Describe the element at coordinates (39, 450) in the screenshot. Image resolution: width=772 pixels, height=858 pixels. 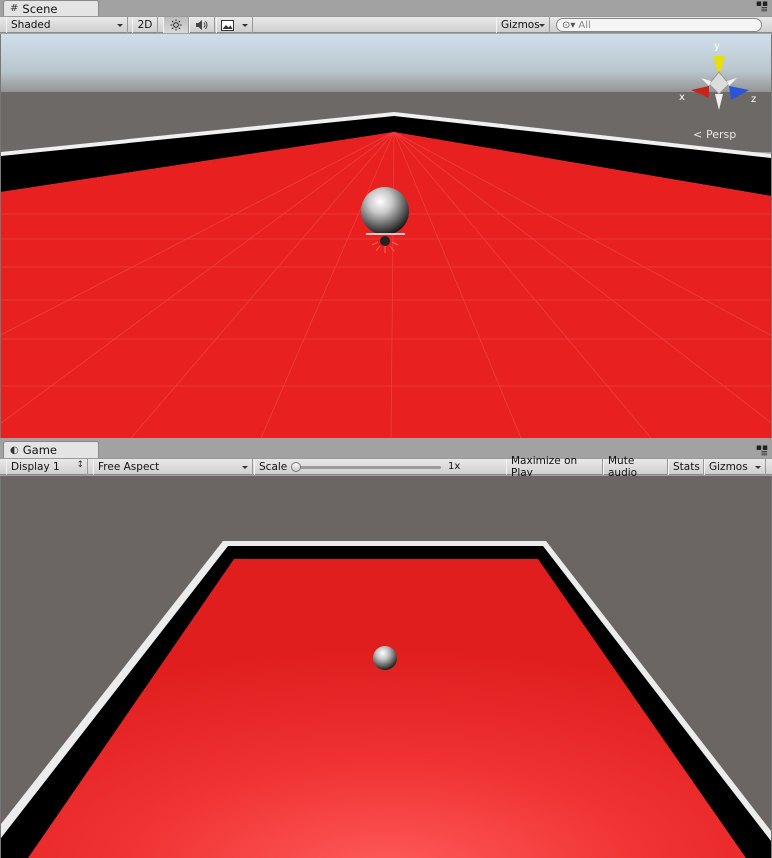
I see `game-tab-label: Game` at that location.